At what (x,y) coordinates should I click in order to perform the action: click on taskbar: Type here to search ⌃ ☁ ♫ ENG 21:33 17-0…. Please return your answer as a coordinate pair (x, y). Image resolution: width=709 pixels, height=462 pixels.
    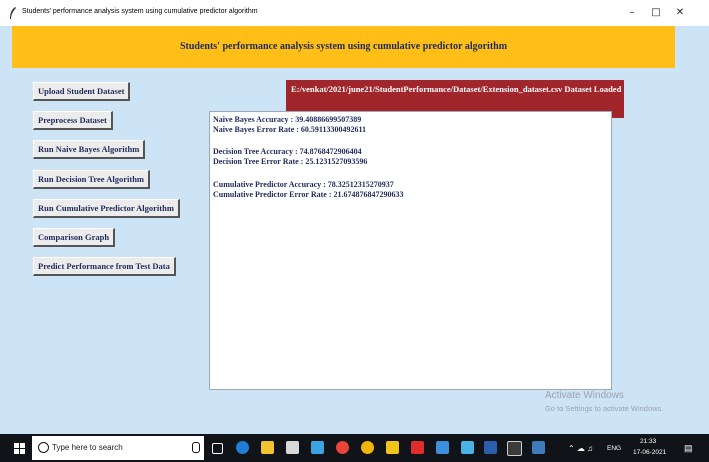
    Looking at the image, I should click on (354, 448).